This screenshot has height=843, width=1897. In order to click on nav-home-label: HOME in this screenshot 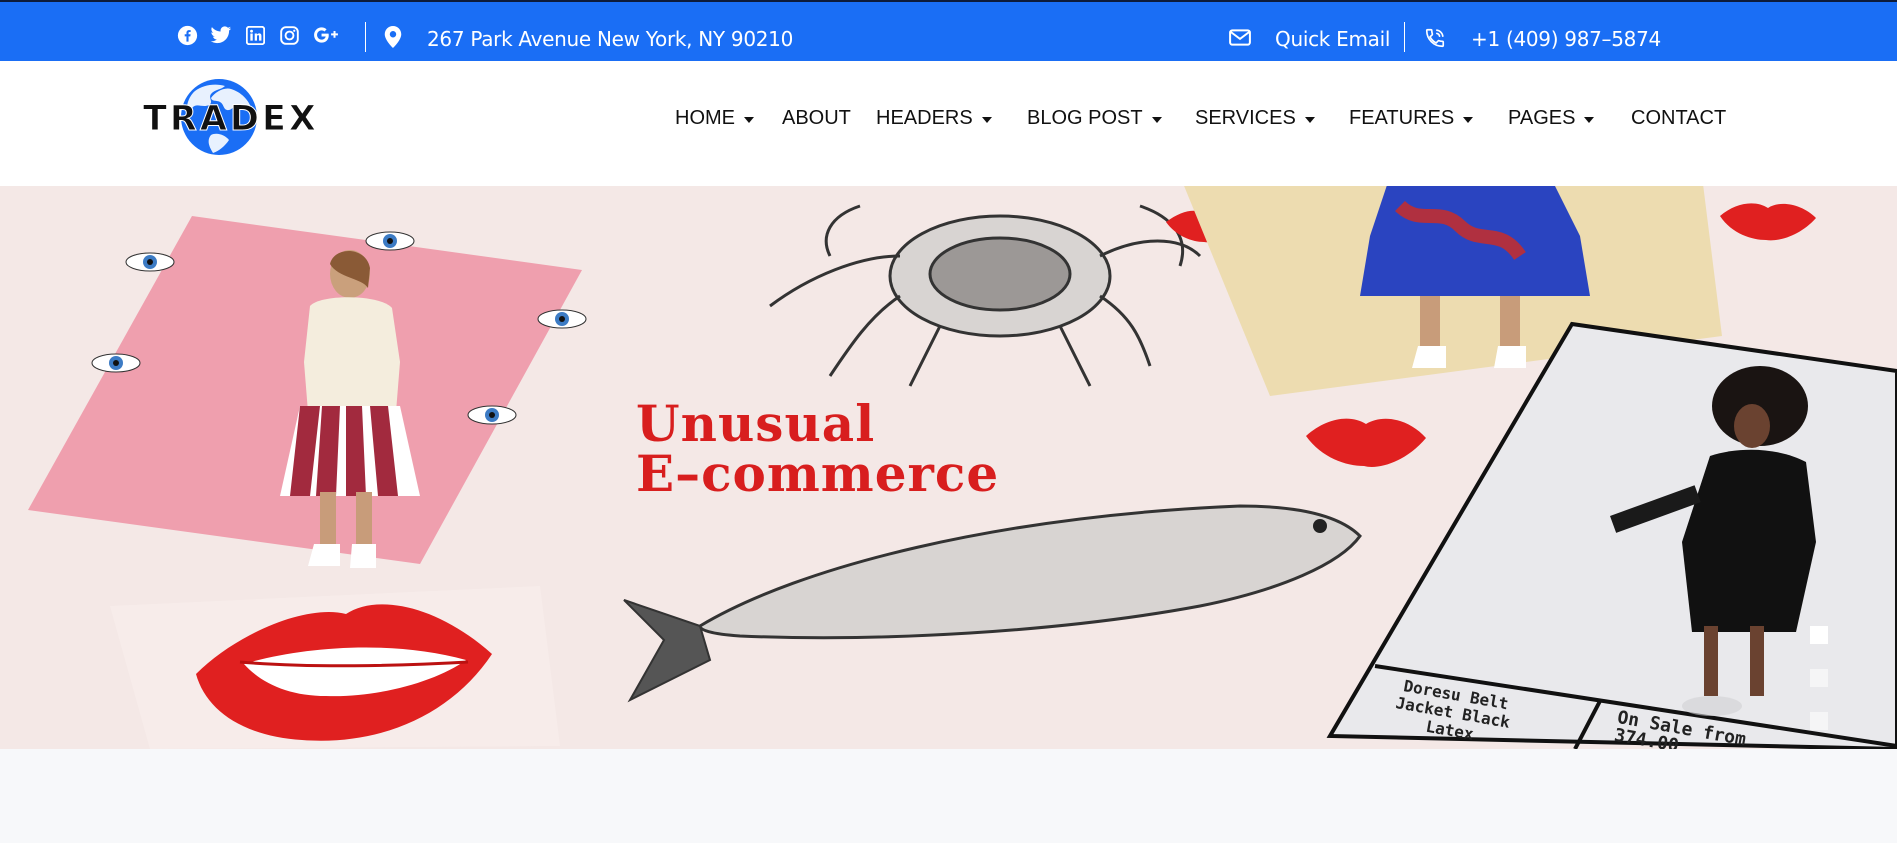, I will do `click(705, 118)`.